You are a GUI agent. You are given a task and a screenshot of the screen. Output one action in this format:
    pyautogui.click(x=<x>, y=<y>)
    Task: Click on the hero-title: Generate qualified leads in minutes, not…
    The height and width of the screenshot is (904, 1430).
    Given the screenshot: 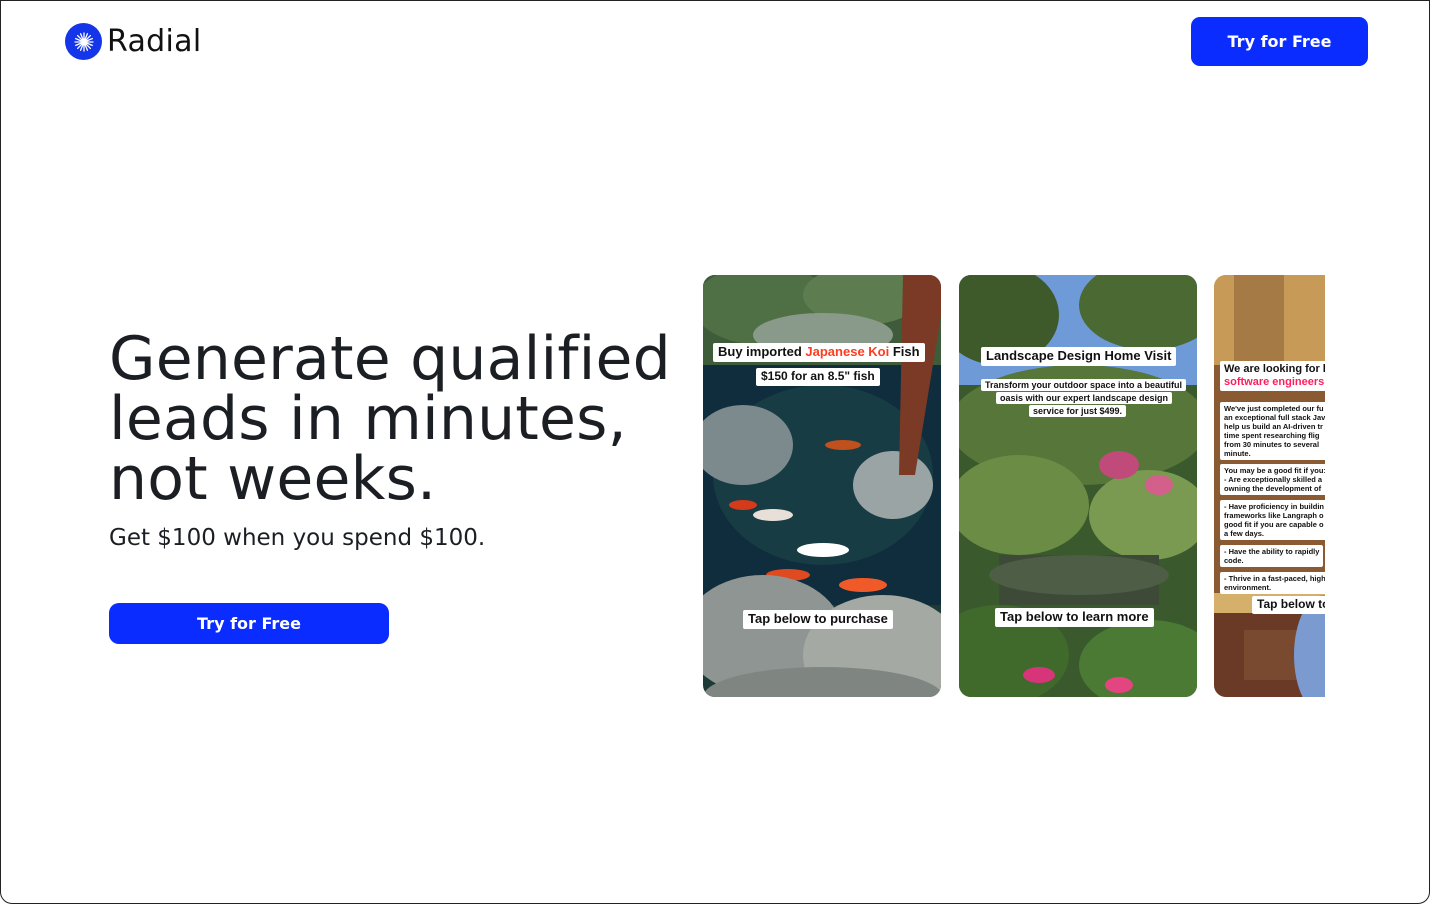 What is the action you would take?
    pyautogui.click(x=409, y=419)
    